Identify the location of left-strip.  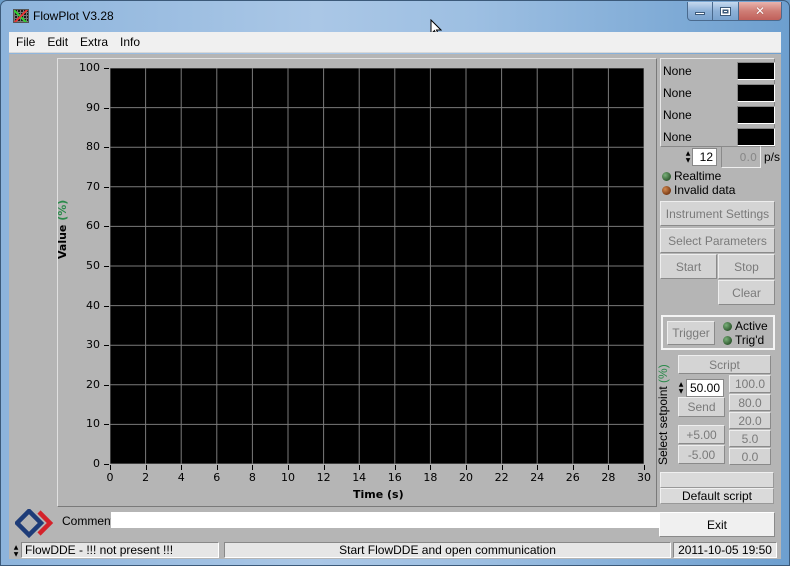
(33, 283).